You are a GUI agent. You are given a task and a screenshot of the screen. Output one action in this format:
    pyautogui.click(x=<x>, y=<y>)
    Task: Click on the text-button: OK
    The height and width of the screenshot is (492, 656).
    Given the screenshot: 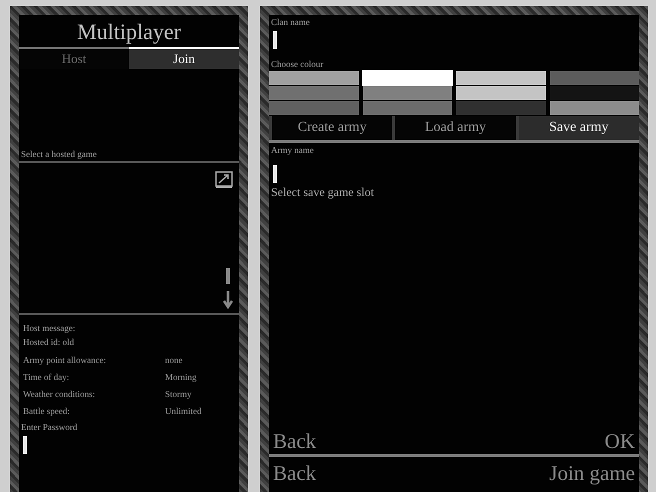 What is the action you would take?
    pyautogui.click(x=619, y=441)
    